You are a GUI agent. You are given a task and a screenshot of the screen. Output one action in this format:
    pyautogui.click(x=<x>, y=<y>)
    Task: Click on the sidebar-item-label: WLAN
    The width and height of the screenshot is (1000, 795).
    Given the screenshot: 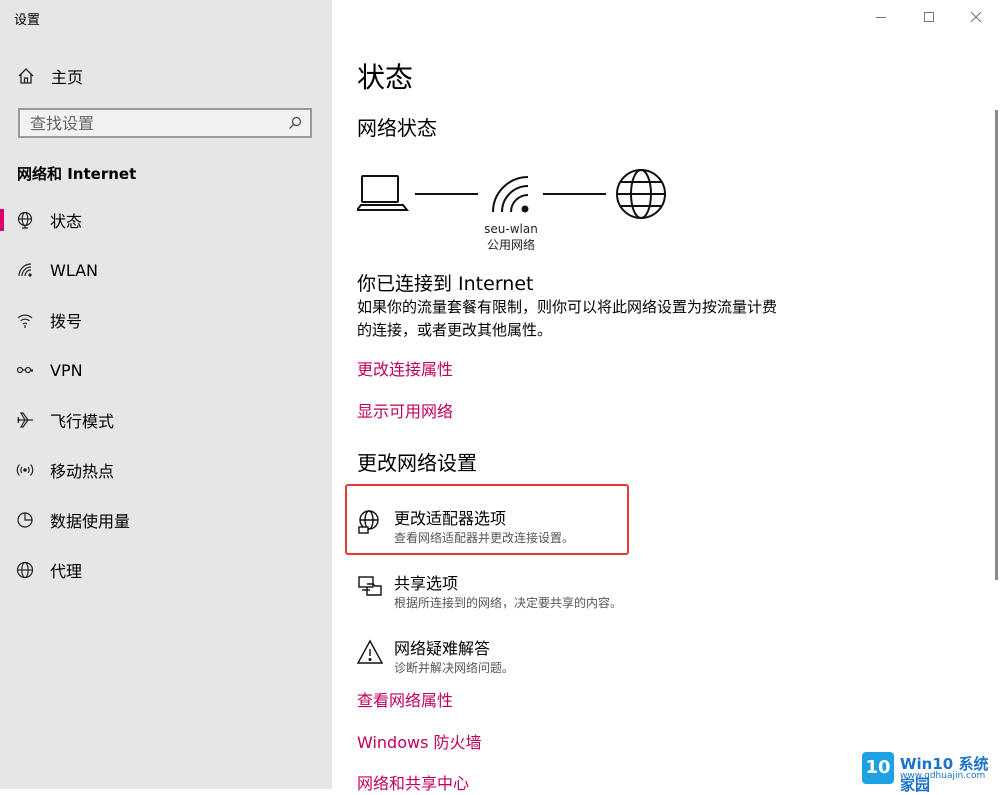 What is the action you would take?
    pyautogui.click(x=74, y=270)
    